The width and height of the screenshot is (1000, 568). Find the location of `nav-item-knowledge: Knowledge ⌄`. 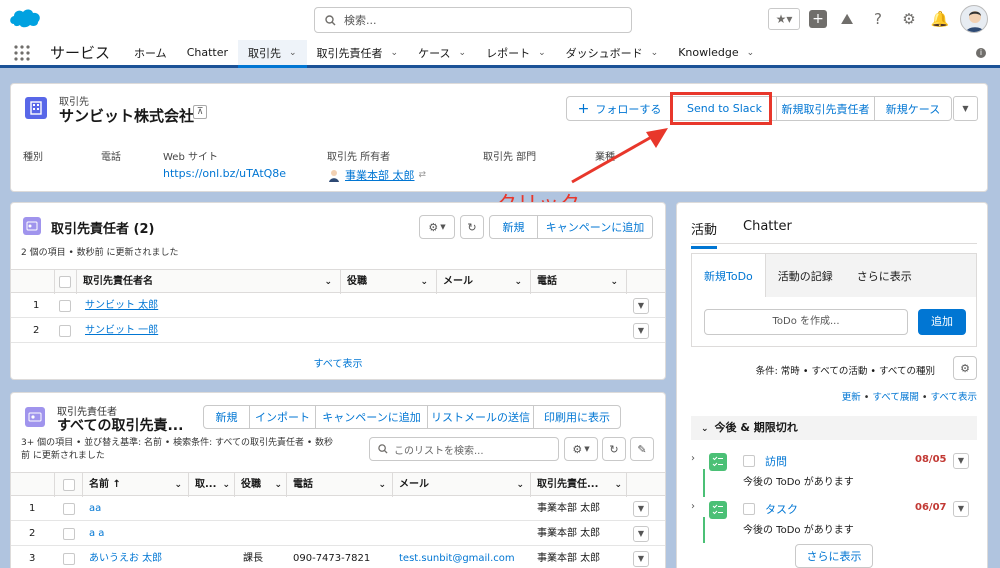

nav-item-knowledge: Knowledge ⌄ is located at coordinates (716, 52).